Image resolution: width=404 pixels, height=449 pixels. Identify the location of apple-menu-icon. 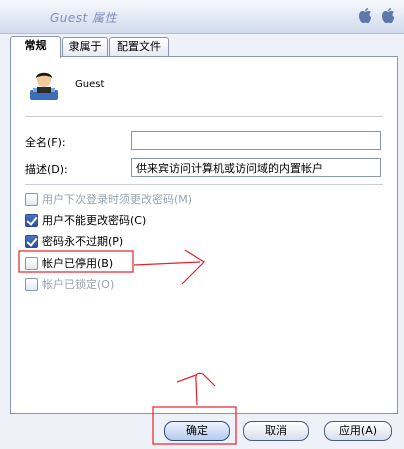
(365, 16).